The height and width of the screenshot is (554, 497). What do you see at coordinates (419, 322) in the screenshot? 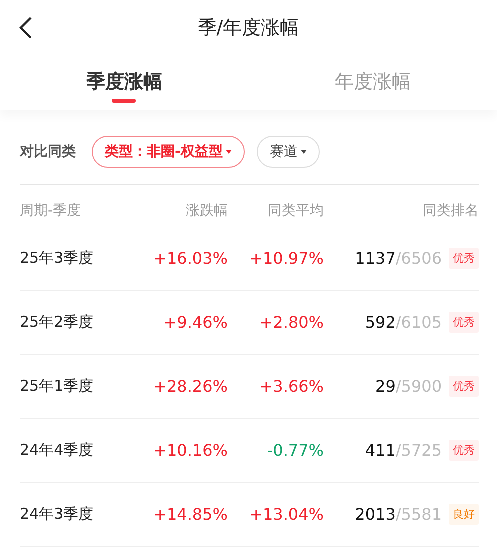
I see `rank-total: /6105` at bounding box center [419, 322].